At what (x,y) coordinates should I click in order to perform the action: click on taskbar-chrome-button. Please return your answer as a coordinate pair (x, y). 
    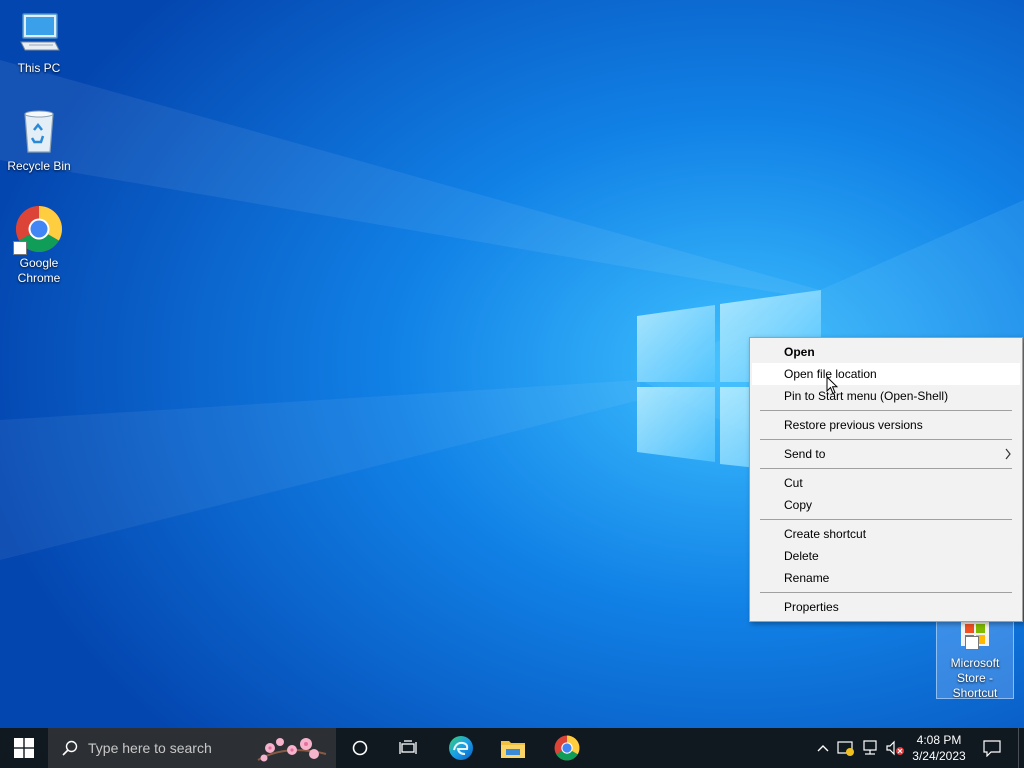
    Looking at the image, I should click on (567, 748).